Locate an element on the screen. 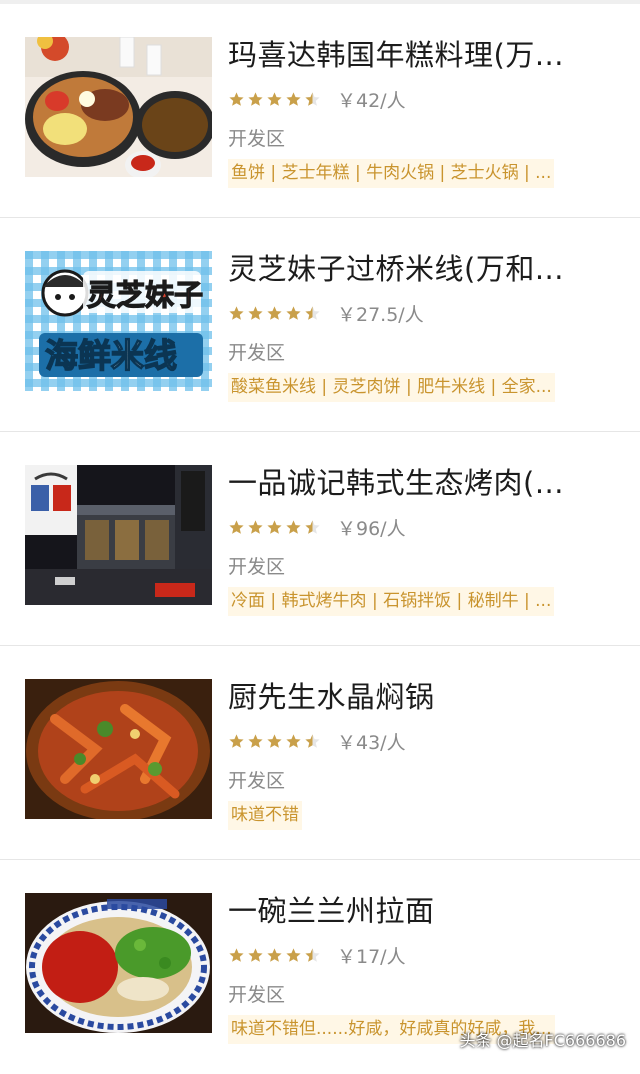 This screenshot has height=1074, width=640. rating-row: ￥27.5/人 is located at coordinates (326, 313).